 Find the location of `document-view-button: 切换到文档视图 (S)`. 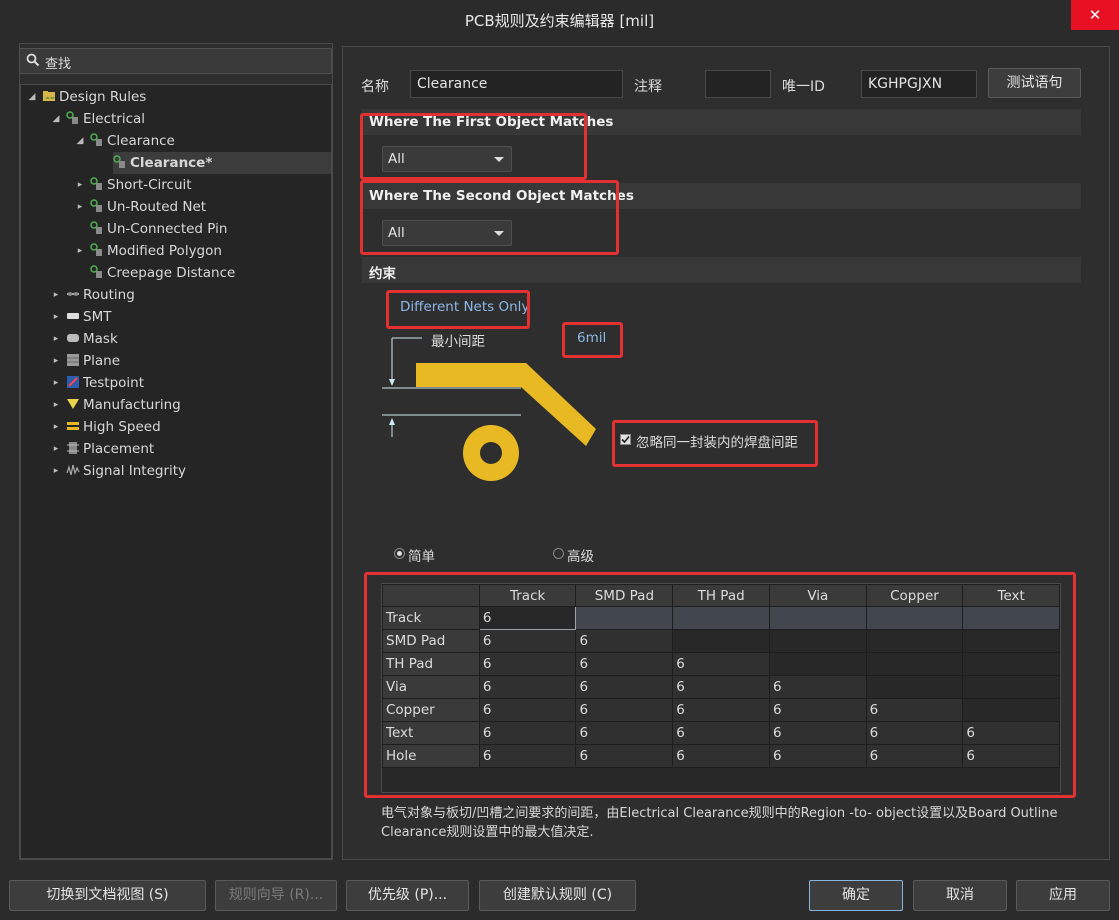

document-view-button: 切换到文档视图 (S) is located at coordinates (107, 895).